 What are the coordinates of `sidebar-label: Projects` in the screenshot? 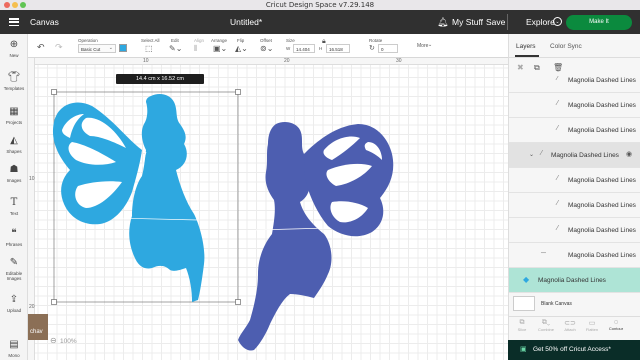 It's located at (14, 122).